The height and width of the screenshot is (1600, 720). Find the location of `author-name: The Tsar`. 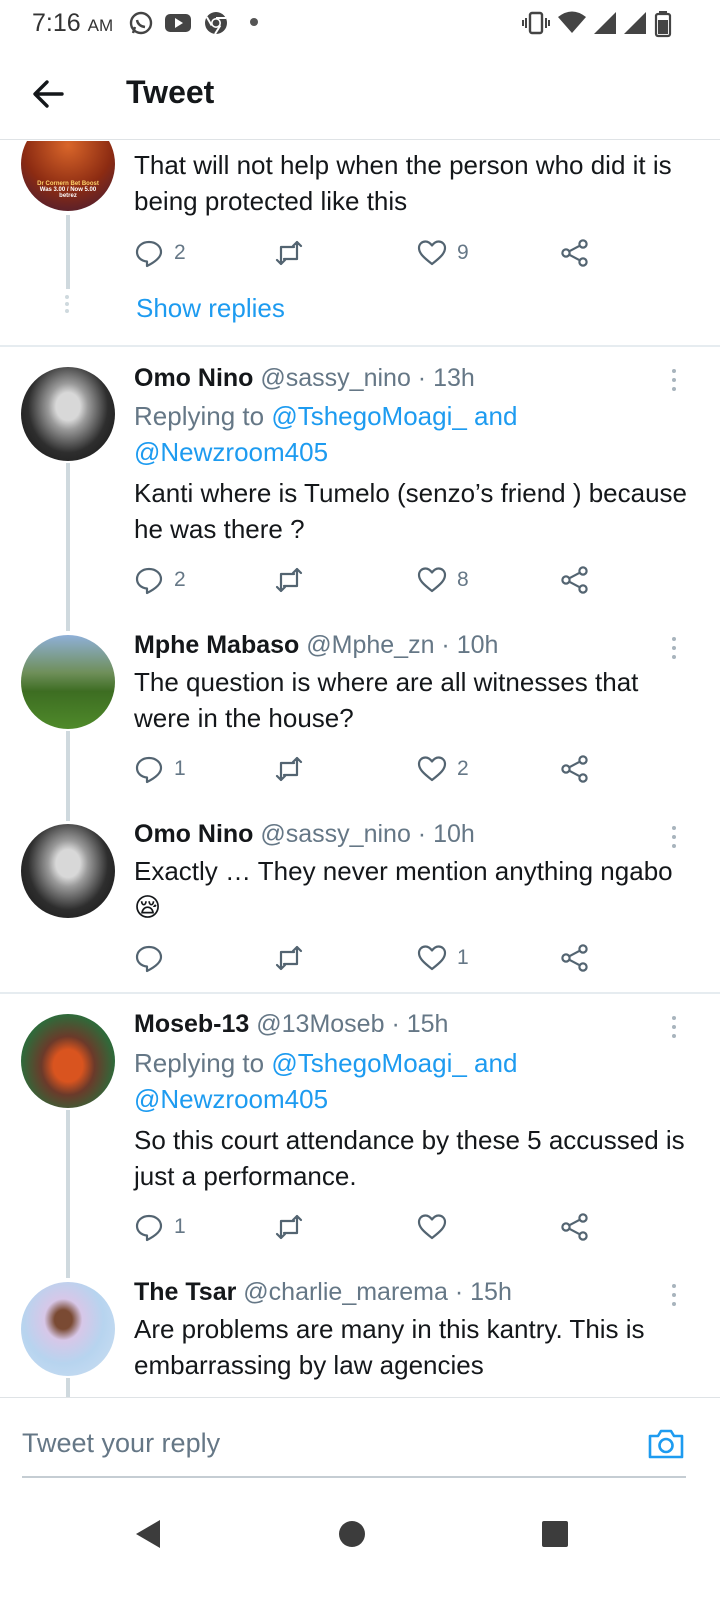

author-name: The Tsar is located at coordinates (185, 1292).